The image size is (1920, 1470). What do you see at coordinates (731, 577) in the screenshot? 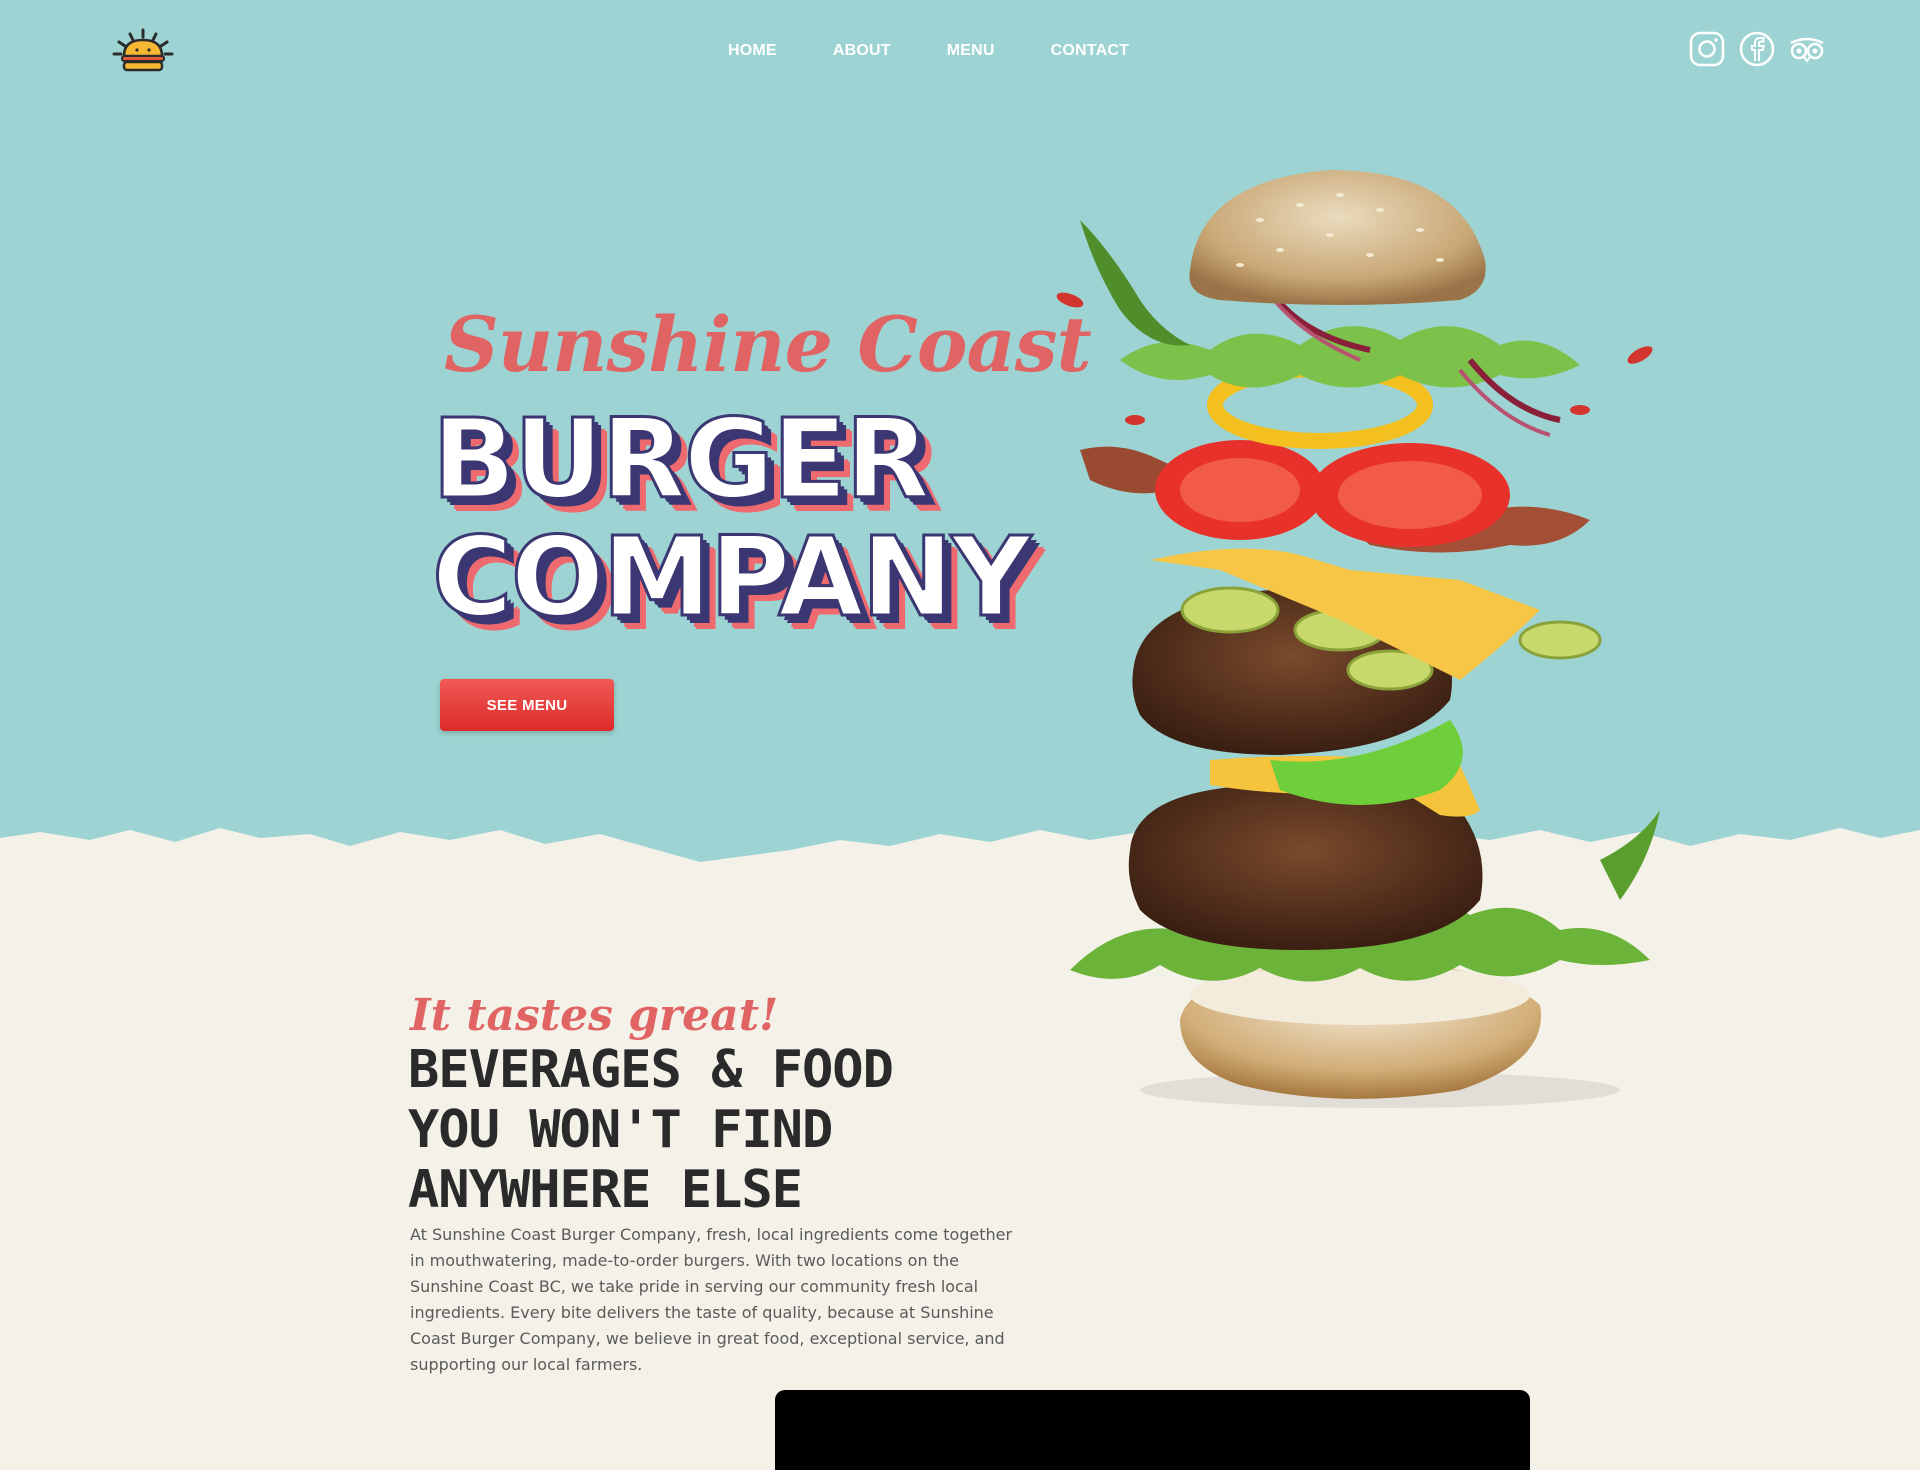
I see `hero-title-line2: COMPANY` at bounding box center [731, 577].